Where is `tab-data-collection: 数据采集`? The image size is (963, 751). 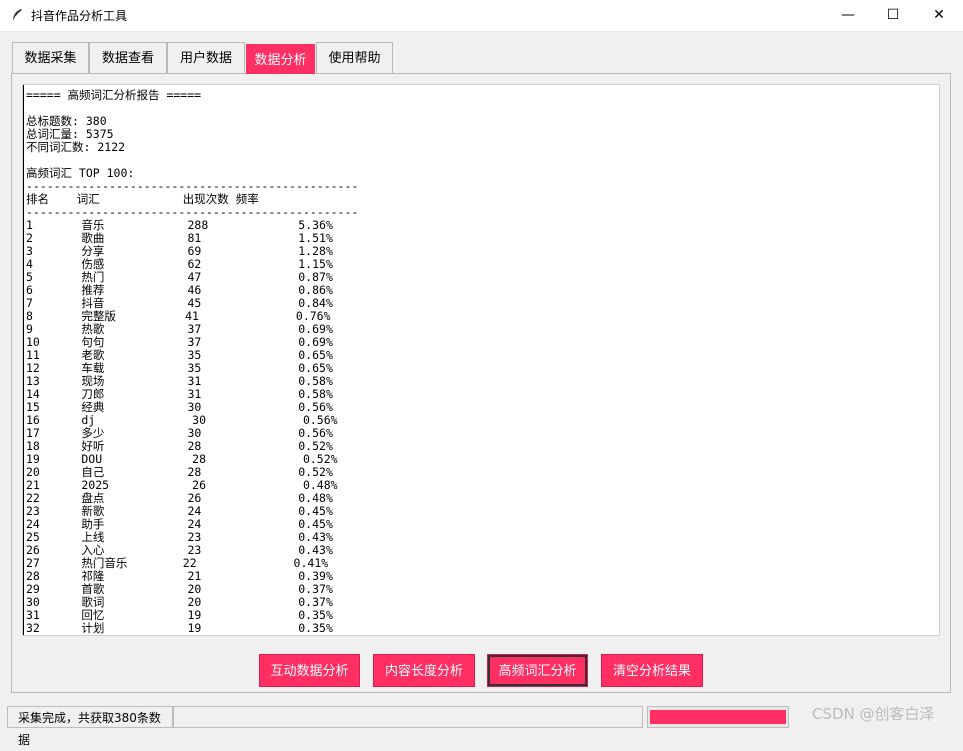 tab-data-collection: 数据采集 is located at coordinates (50, 57).